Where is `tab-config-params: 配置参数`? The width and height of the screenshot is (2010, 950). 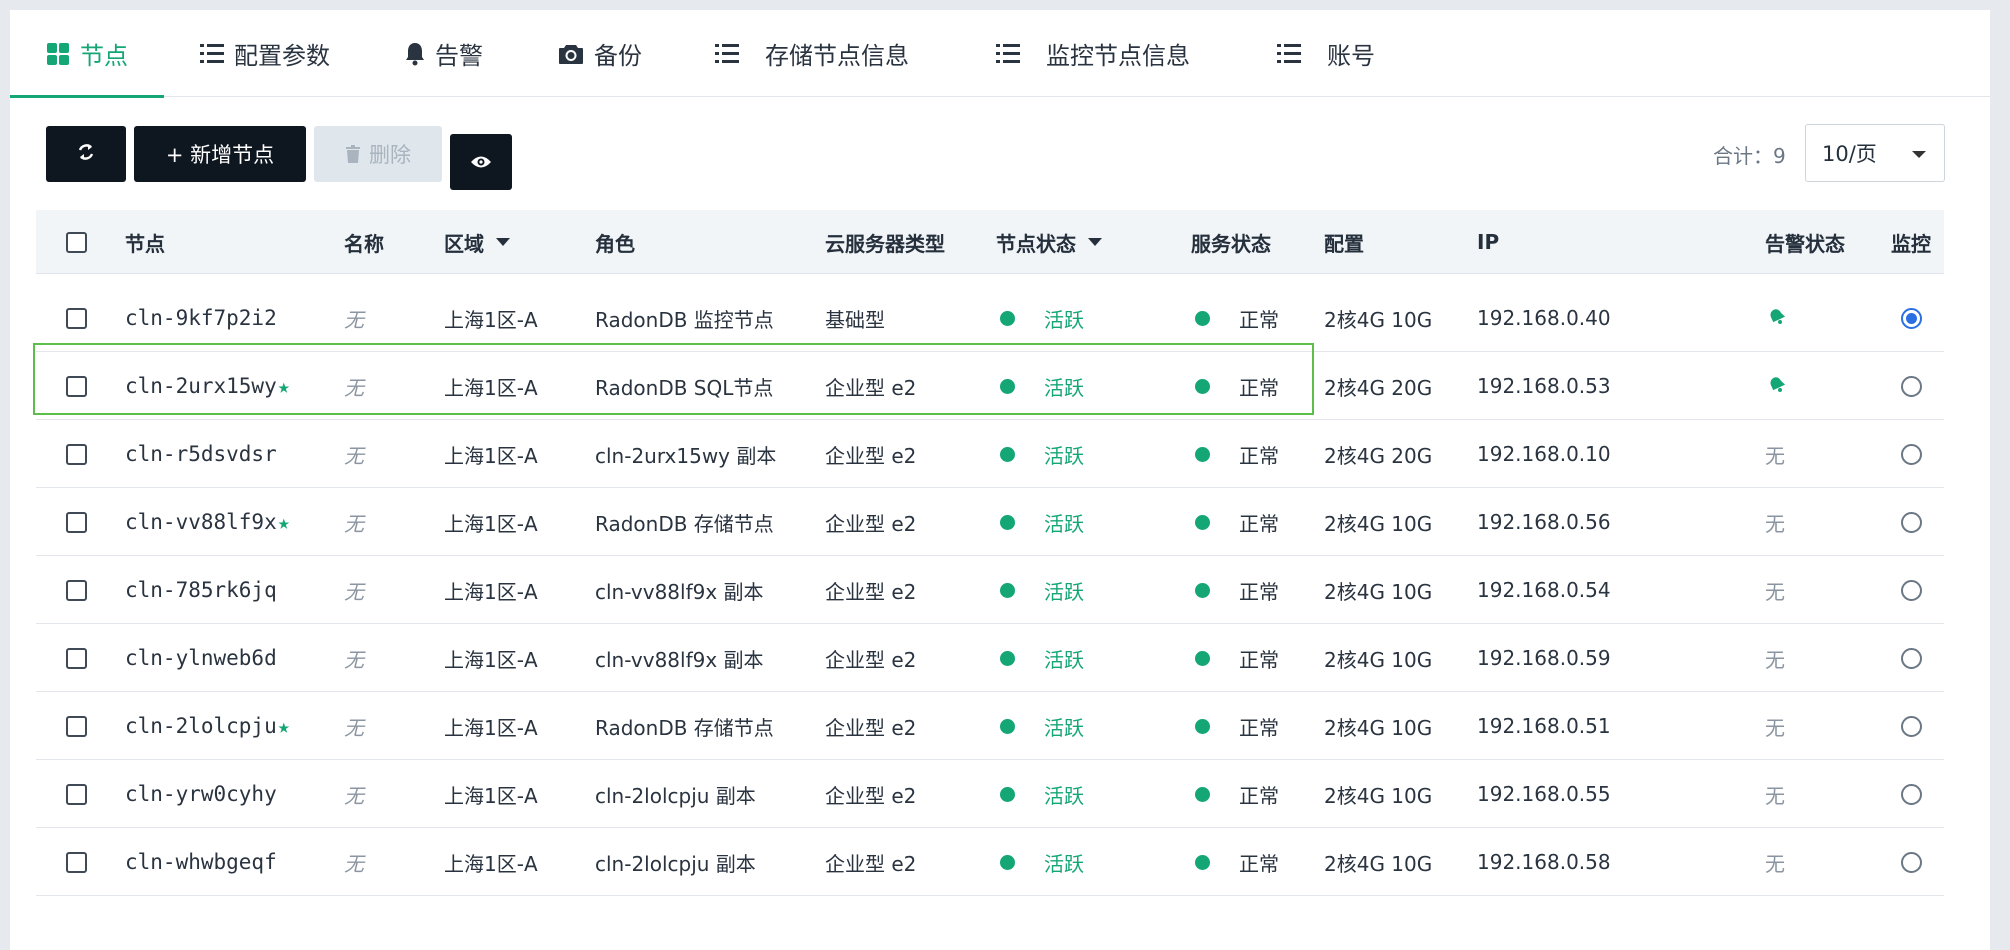 tab-config-params: 配置参数 is located at coordinates (265, 53).